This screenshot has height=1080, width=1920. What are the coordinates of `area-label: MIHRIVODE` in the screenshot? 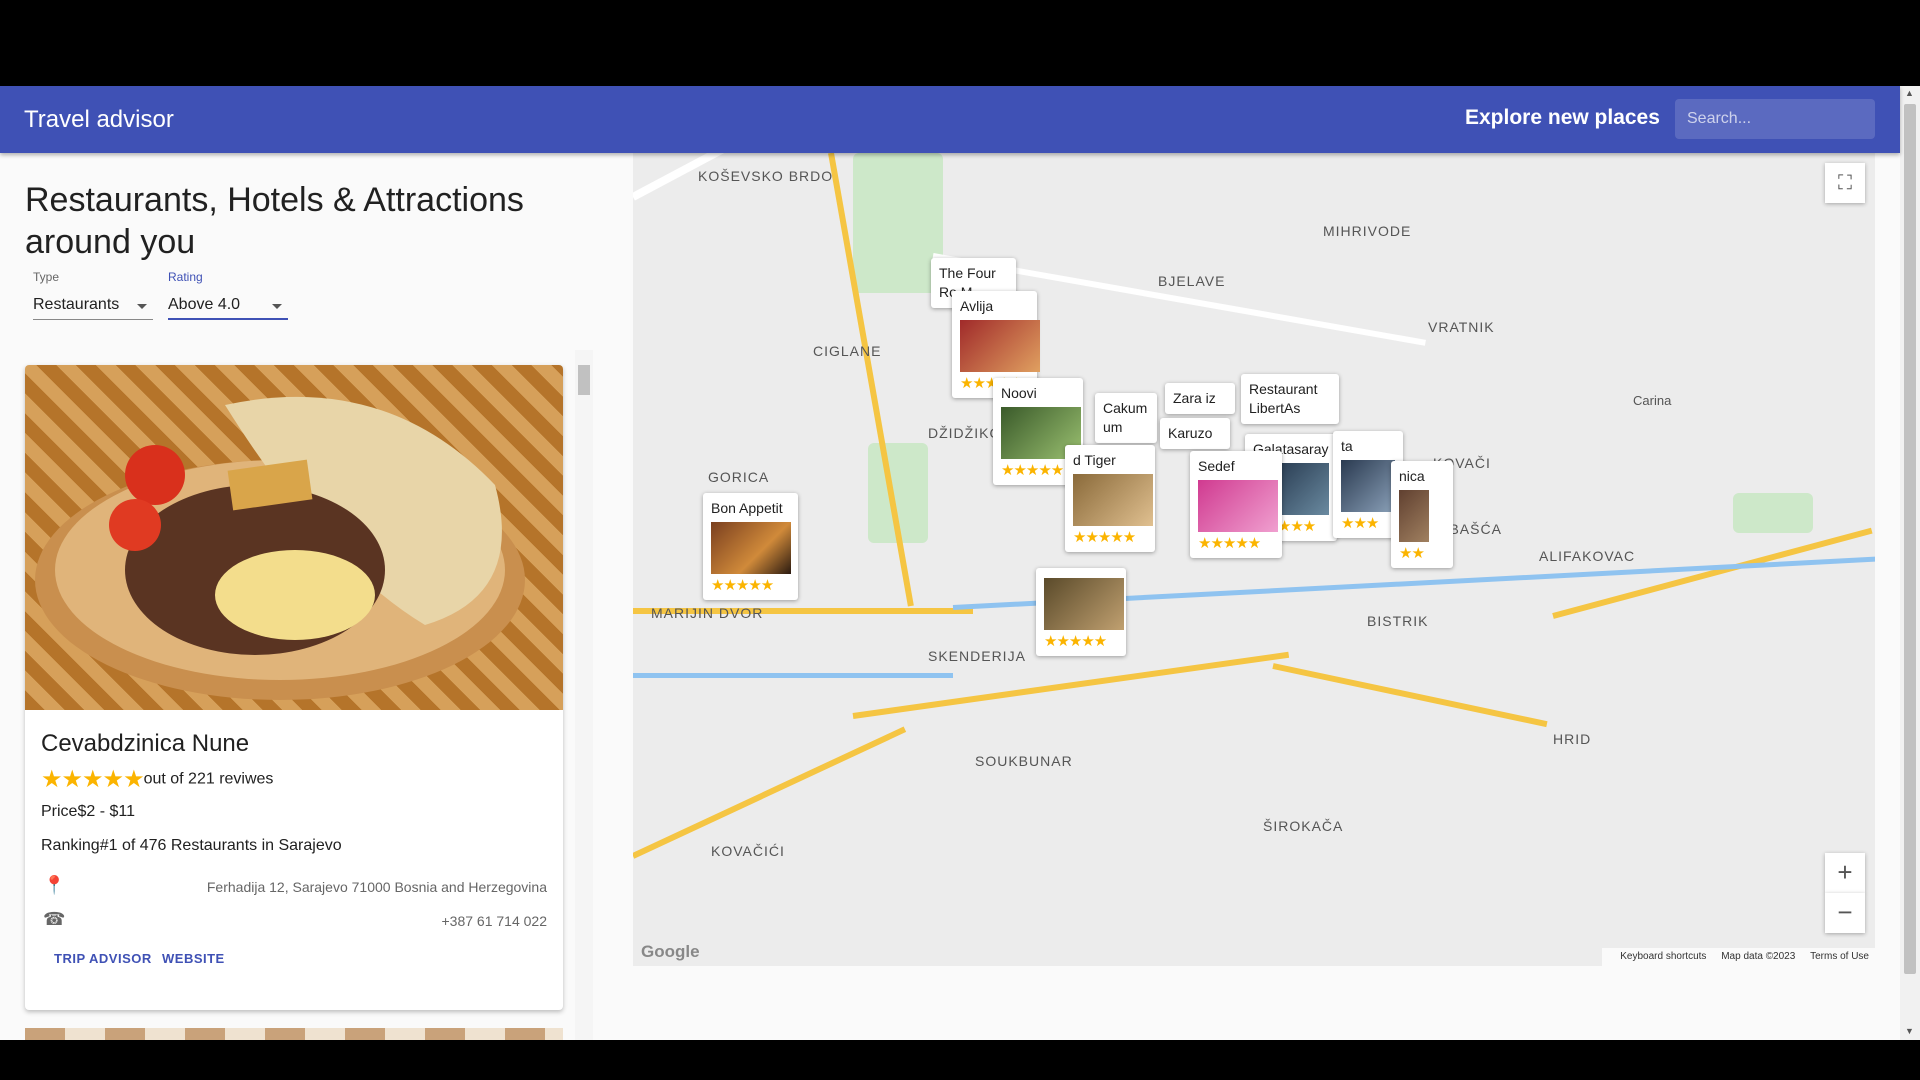 It's located at (1367, 231).